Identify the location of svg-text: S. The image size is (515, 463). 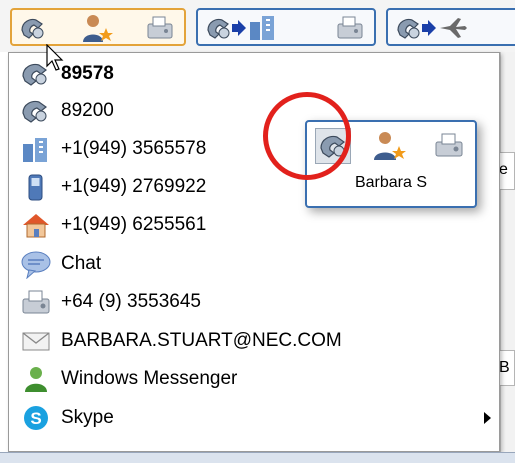
(35, 418).